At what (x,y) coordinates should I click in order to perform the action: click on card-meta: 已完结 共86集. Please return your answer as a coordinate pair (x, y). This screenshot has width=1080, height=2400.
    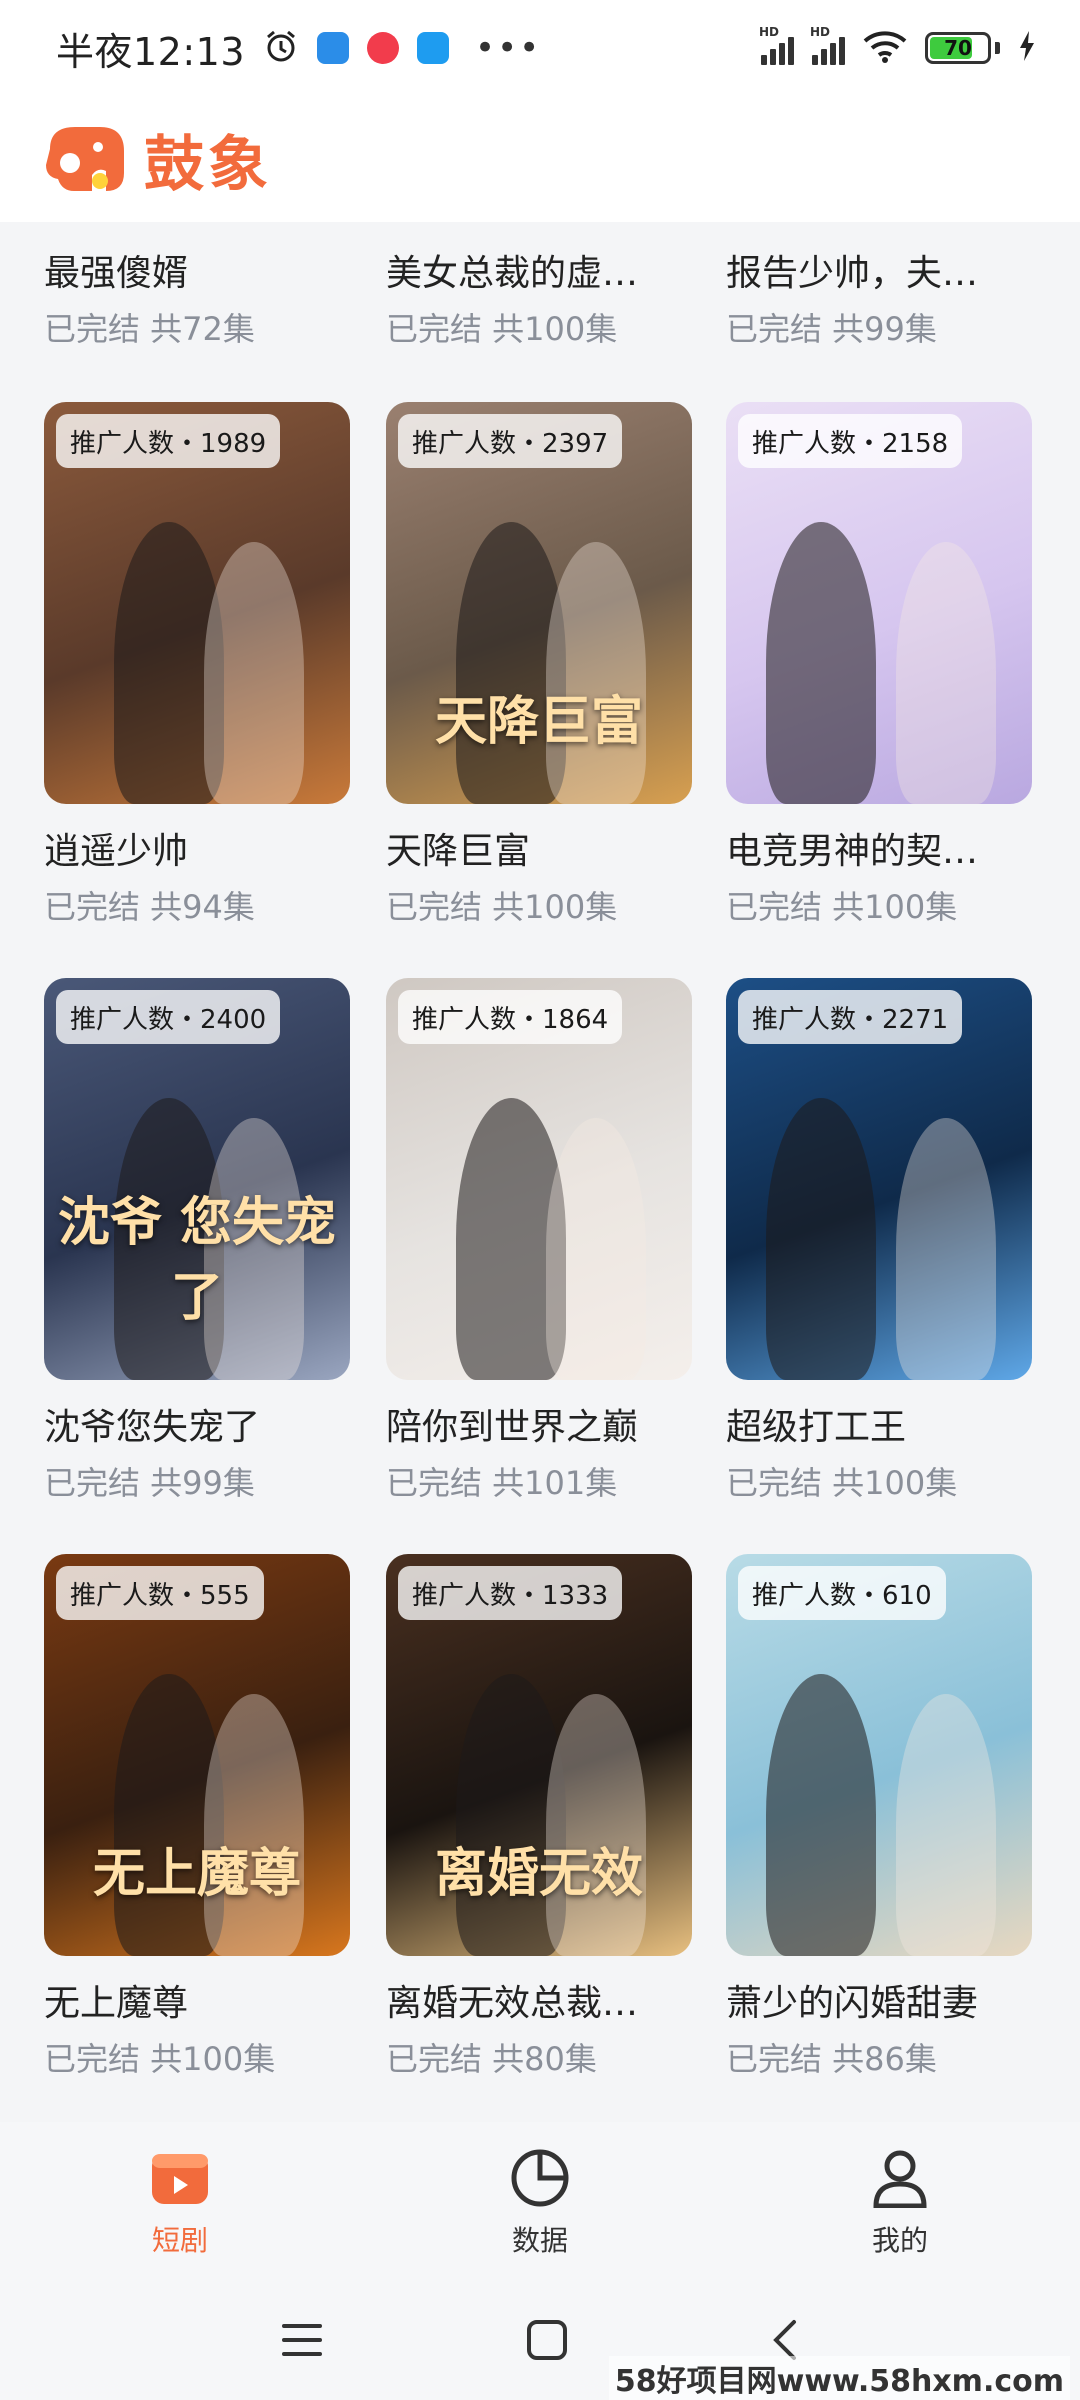
    Looking at the image, I should click on (831, 2059).